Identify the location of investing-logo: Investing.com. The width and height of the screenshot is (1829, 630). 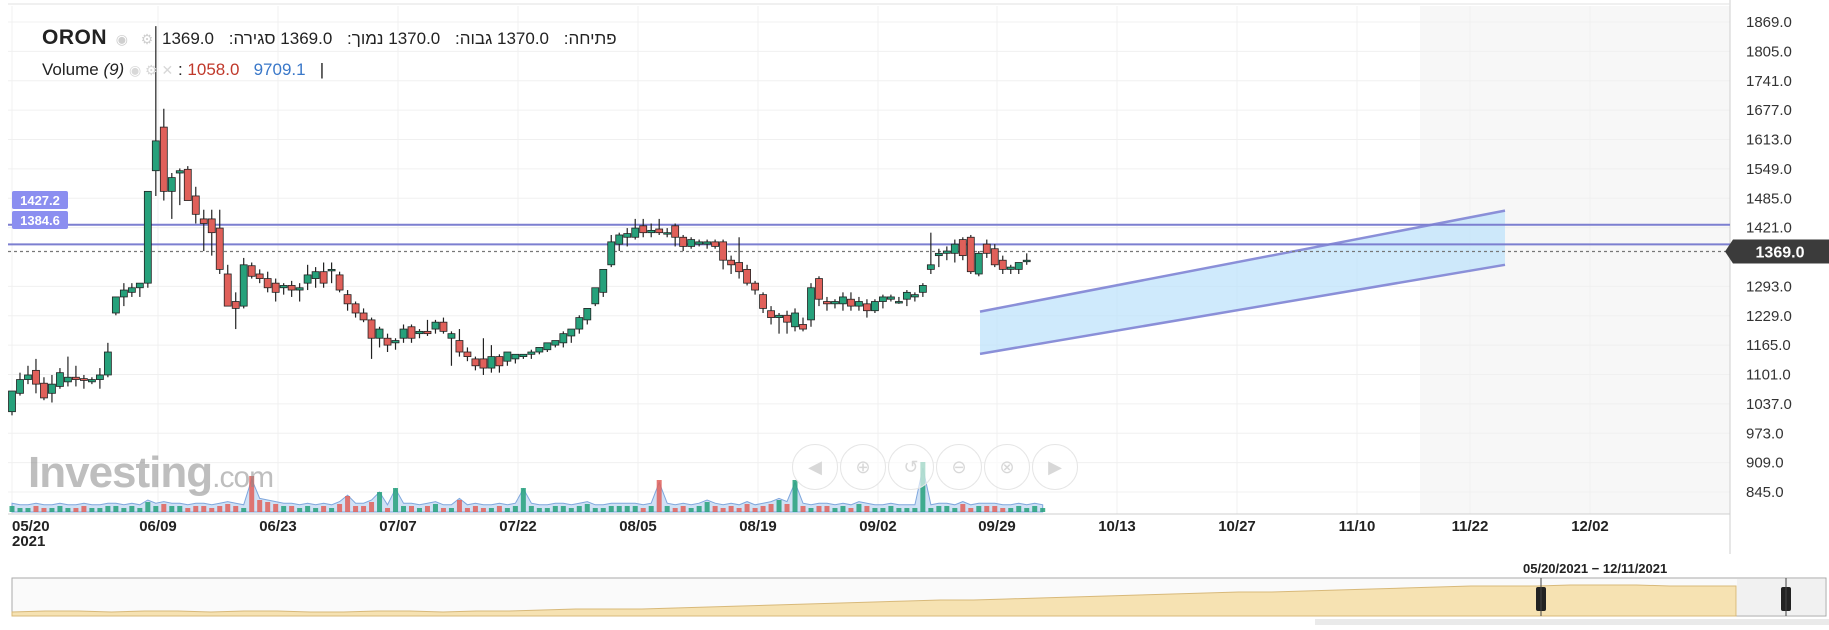
(151, 473).